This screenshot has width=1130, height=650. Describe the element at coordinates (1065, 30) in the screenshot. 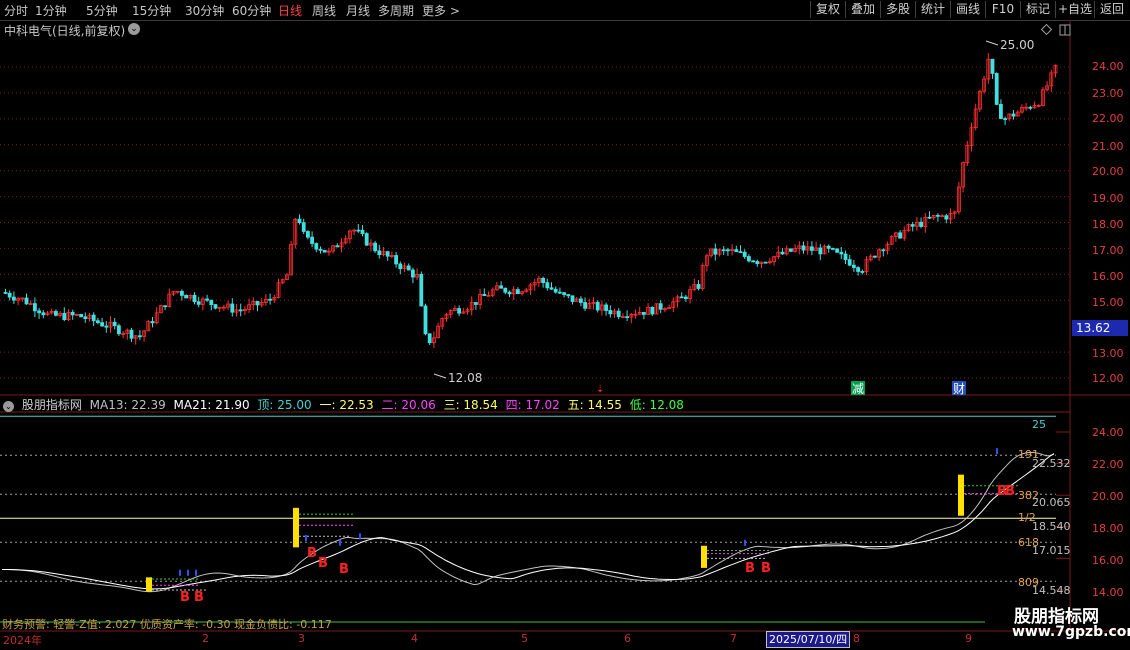

I see `panel-icon` at that location.